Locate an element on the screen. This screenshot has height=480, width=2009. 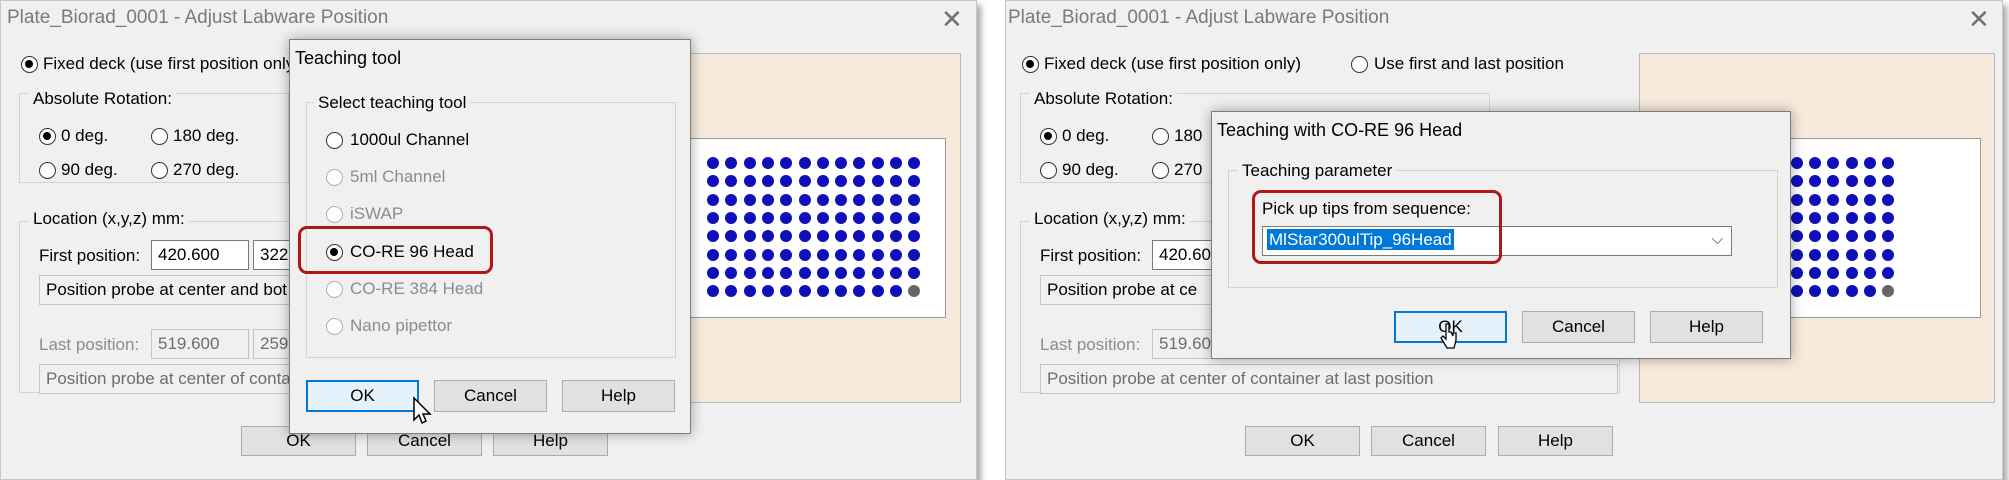
chevron-down-icon: ⌵ is located at coordinates (1717, 239).